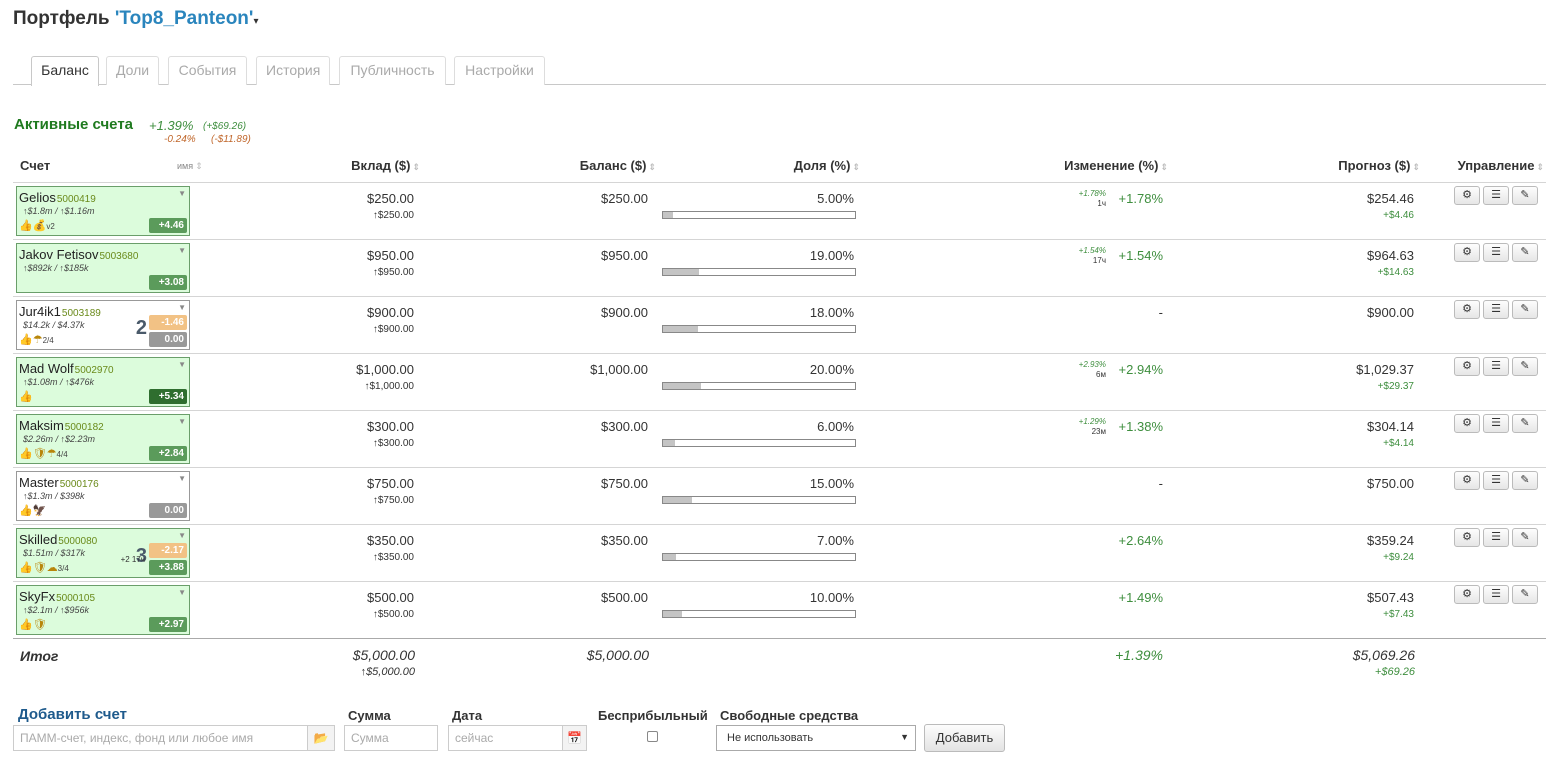 The width and height of the screenshot is (1559, 762). I want to click on date-input: сейчас, so click(505, 738).